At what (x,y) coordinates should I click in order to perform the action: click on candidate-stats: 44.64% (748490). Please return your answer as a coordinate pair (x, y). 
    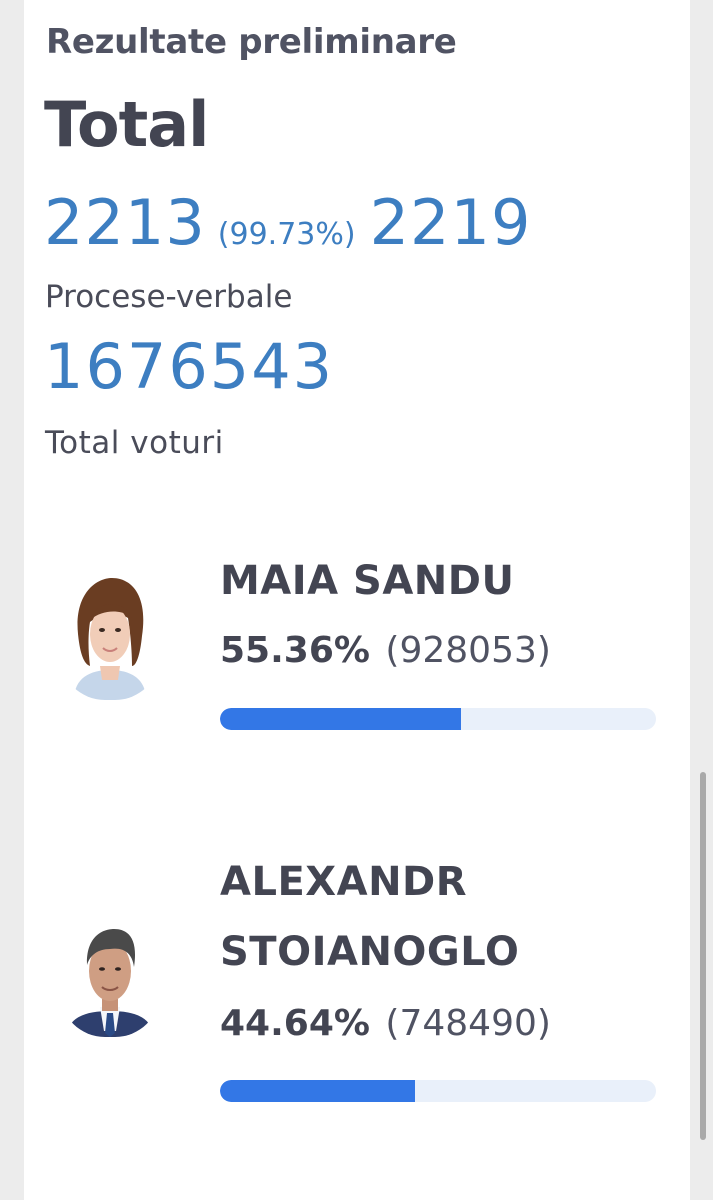
    Looking at the image, I should click on (385, 1023).